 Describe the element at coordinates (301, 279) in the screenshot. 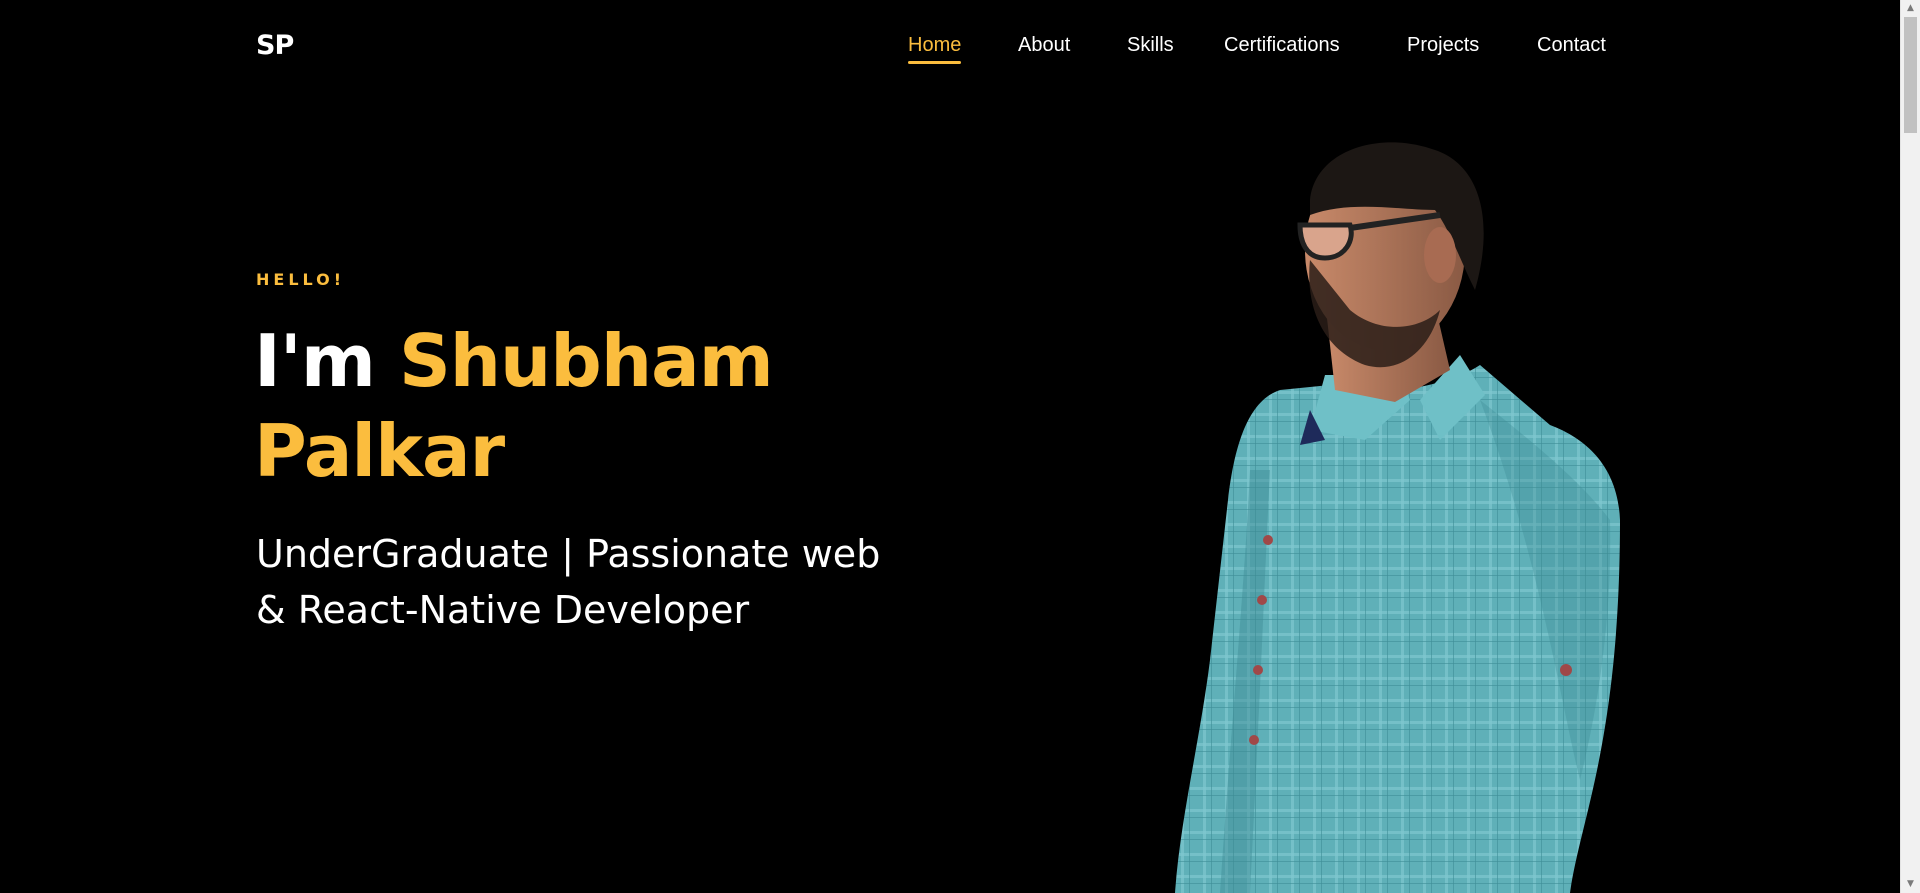

I see `hero-greeting: HELLO!` at that location.